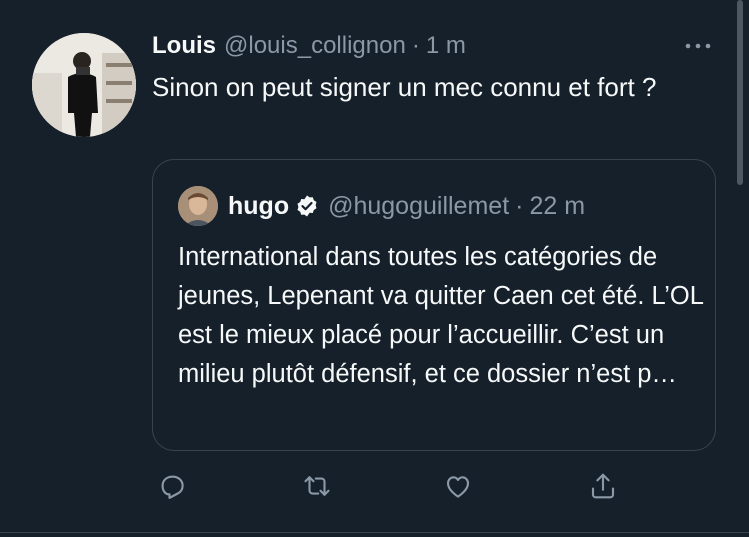 The height and width of the screenshot is (537, 749). I want to click on reply-button, so click(172, 486).